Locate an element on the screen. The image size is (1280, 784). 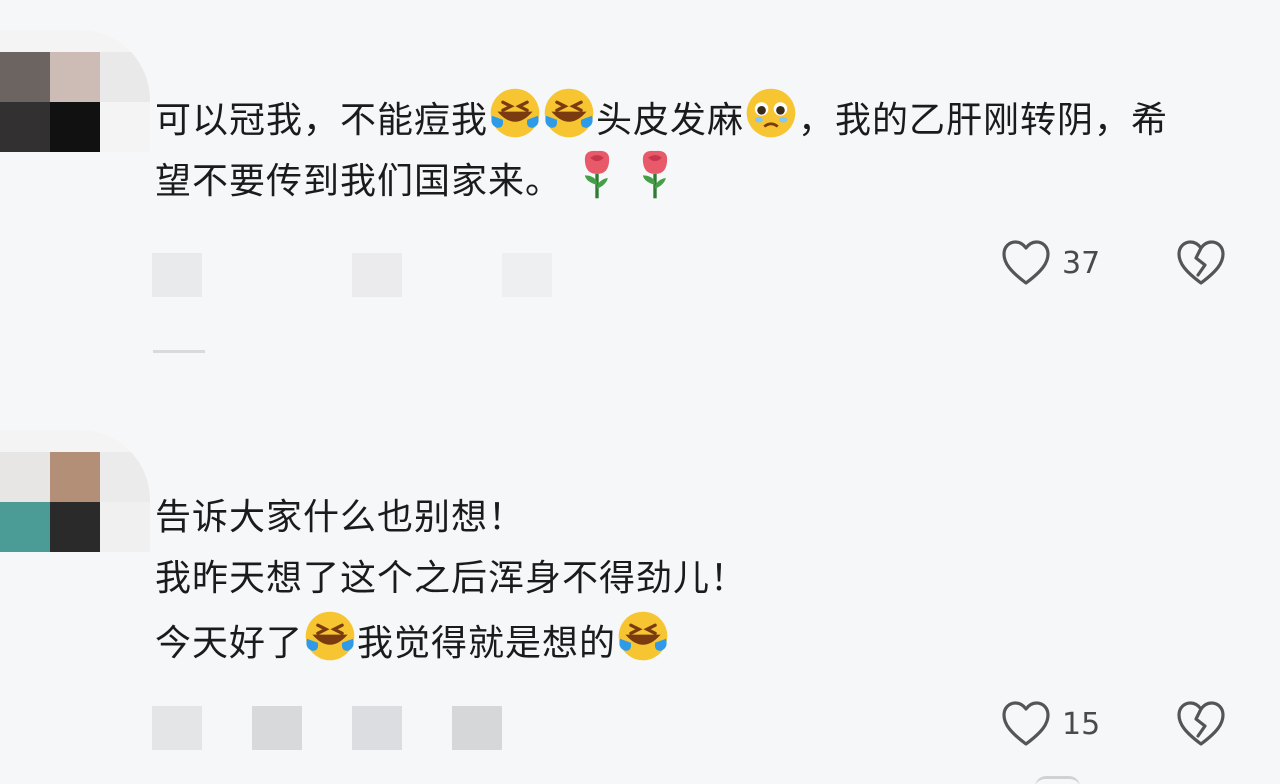
overflow-indicator is located at coordinates (1057, 780).